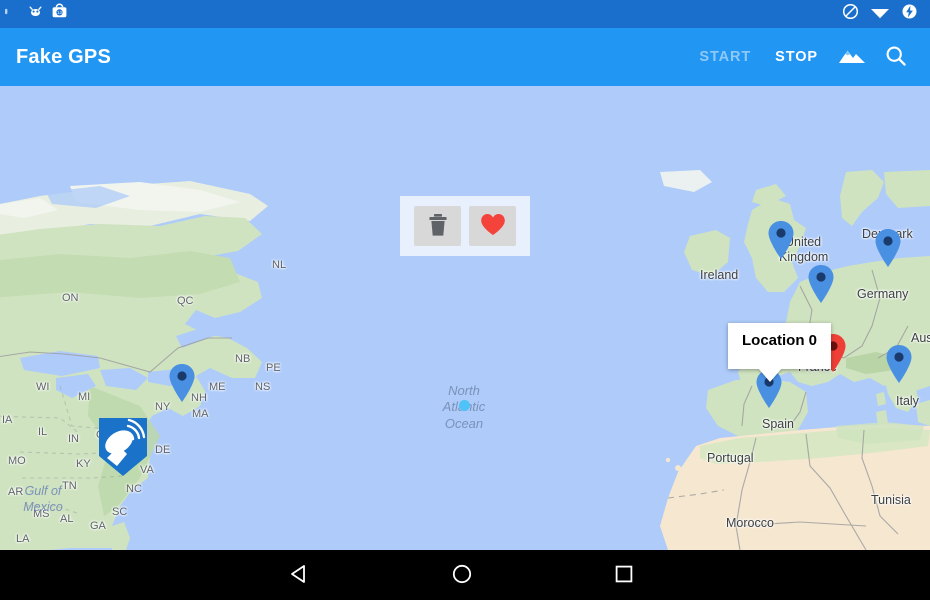 The height and width of the screenshot is (600, 930). Describe the element at coordinates (888, 248) in the screenshot. I see `map-marker-germany` at that location.